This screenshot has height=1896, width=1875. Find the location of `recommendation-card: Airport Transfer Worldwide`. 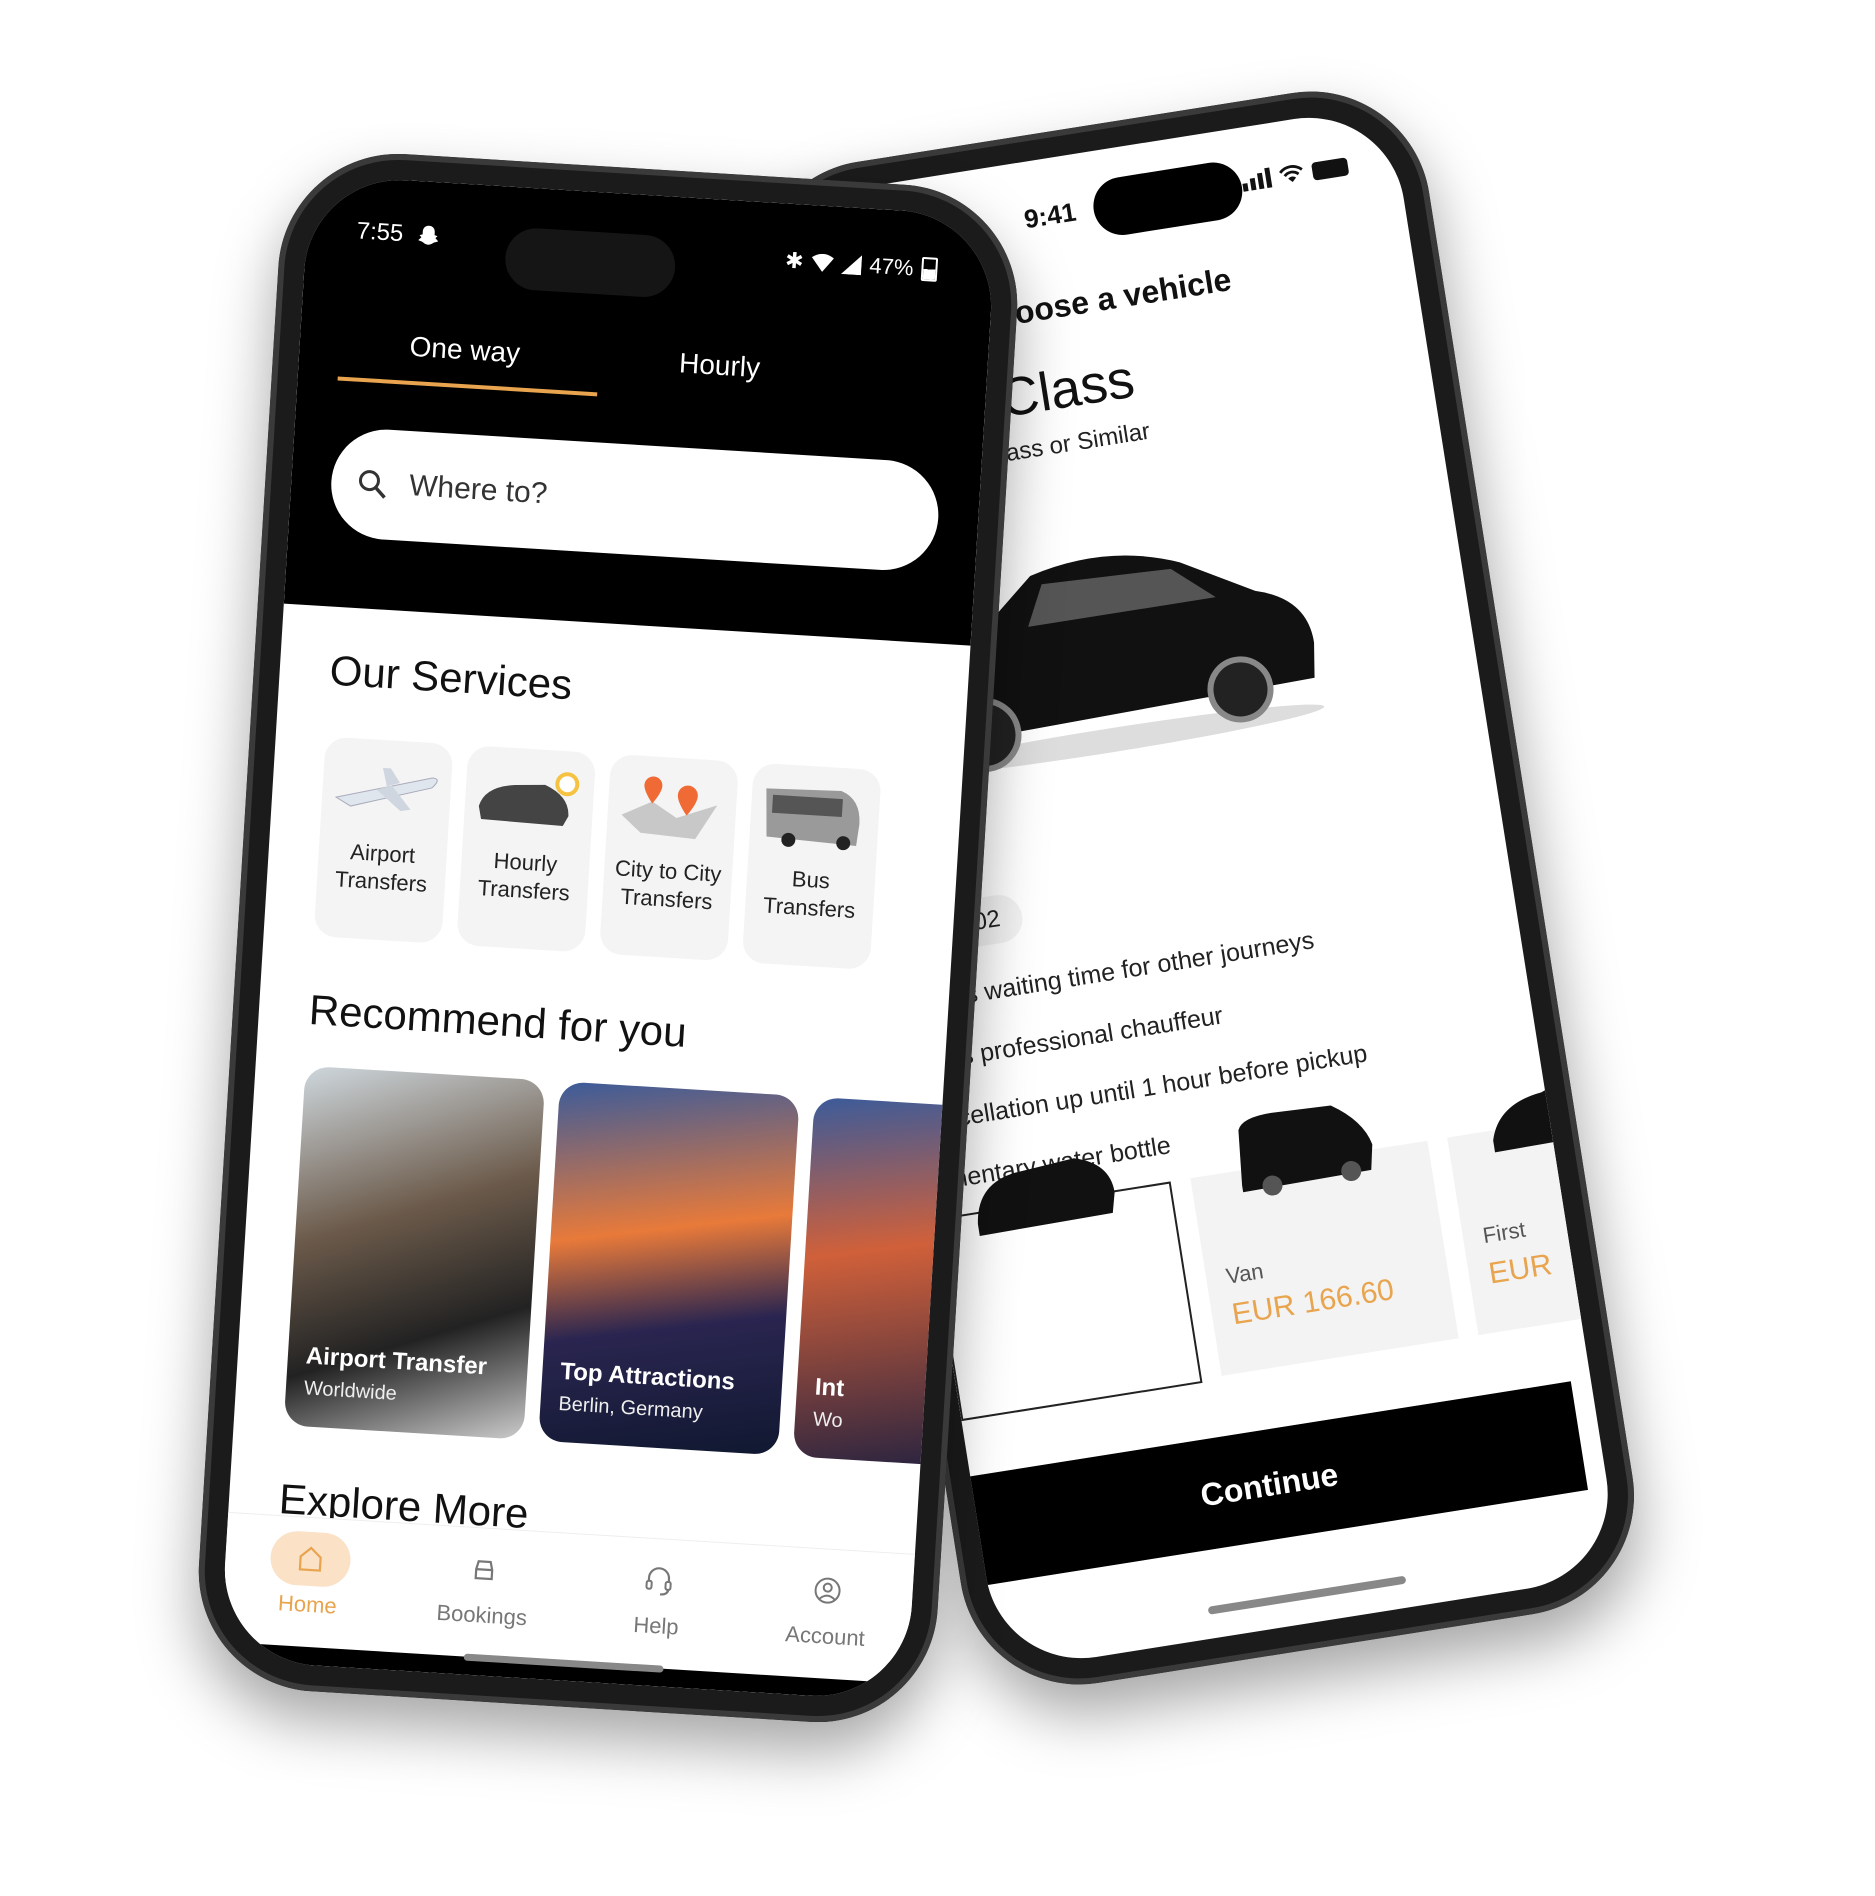

recommendation-card: Airport Transfer Worldwide is located at coordinates (414, 1252).